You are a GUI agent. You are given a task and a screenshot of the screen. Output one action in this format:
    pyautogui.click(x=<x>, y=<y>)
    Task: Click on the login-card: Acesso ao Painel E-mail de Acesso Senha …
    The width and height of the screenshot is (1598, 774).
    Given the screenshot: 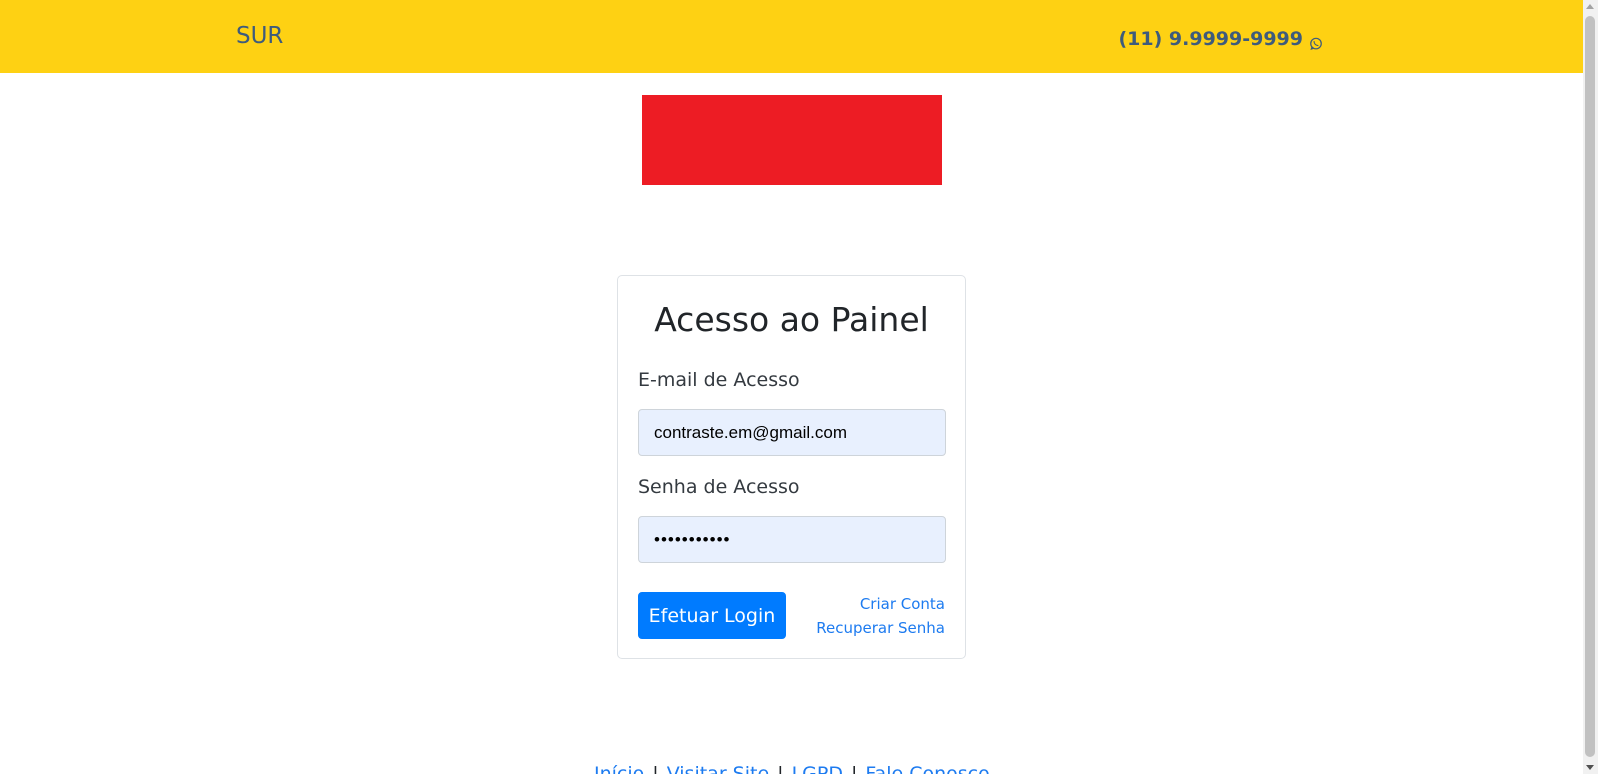 What is the action you would take?
    pyautogui.click(x=791, y=467)
    